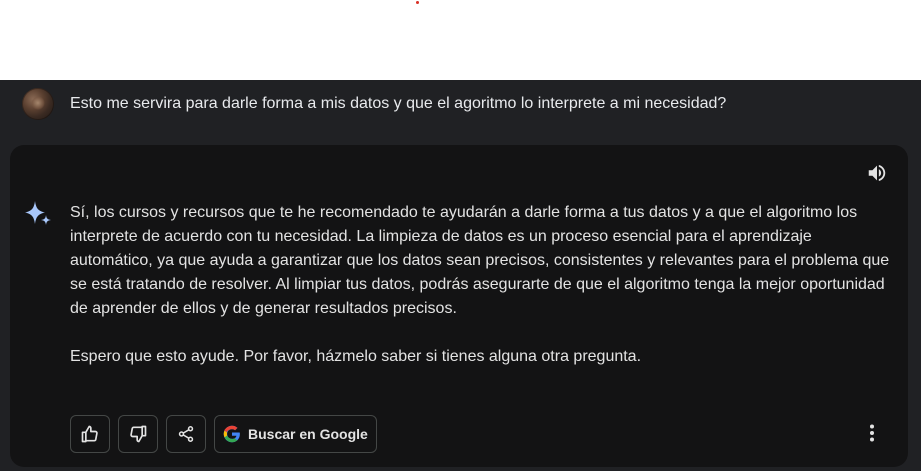 Image resolution: width=921 pixels, height=471 pixels. I want to click on thumbs-down-icon, so click(138, 434).